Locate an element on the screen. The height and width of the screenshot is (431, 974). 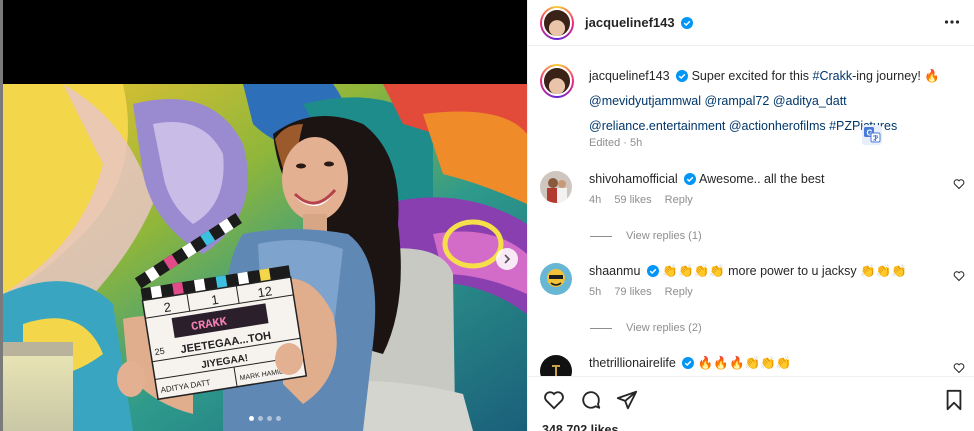
more-horizontal-icon is located at coordinates (952, 22).